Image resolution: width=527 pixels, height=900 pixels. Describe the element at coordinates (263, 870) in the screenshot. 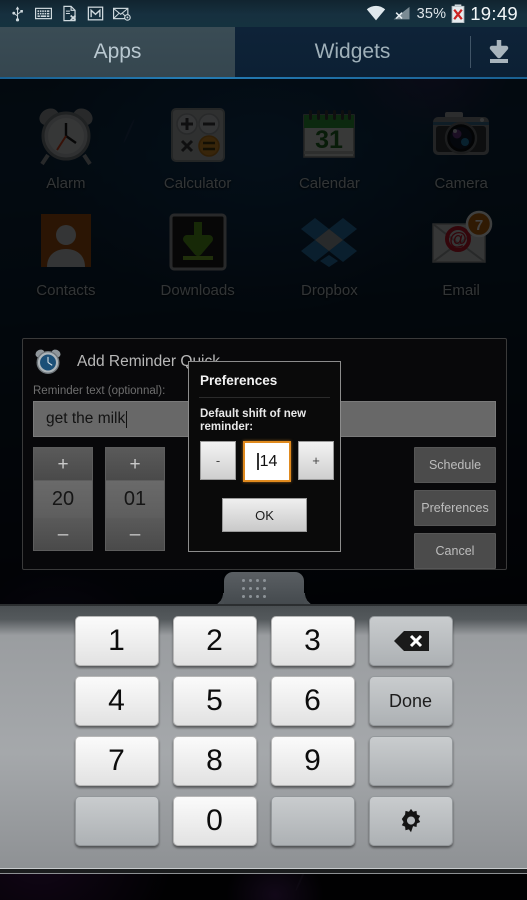

I see `keyboard-bottom-edge` at that location.